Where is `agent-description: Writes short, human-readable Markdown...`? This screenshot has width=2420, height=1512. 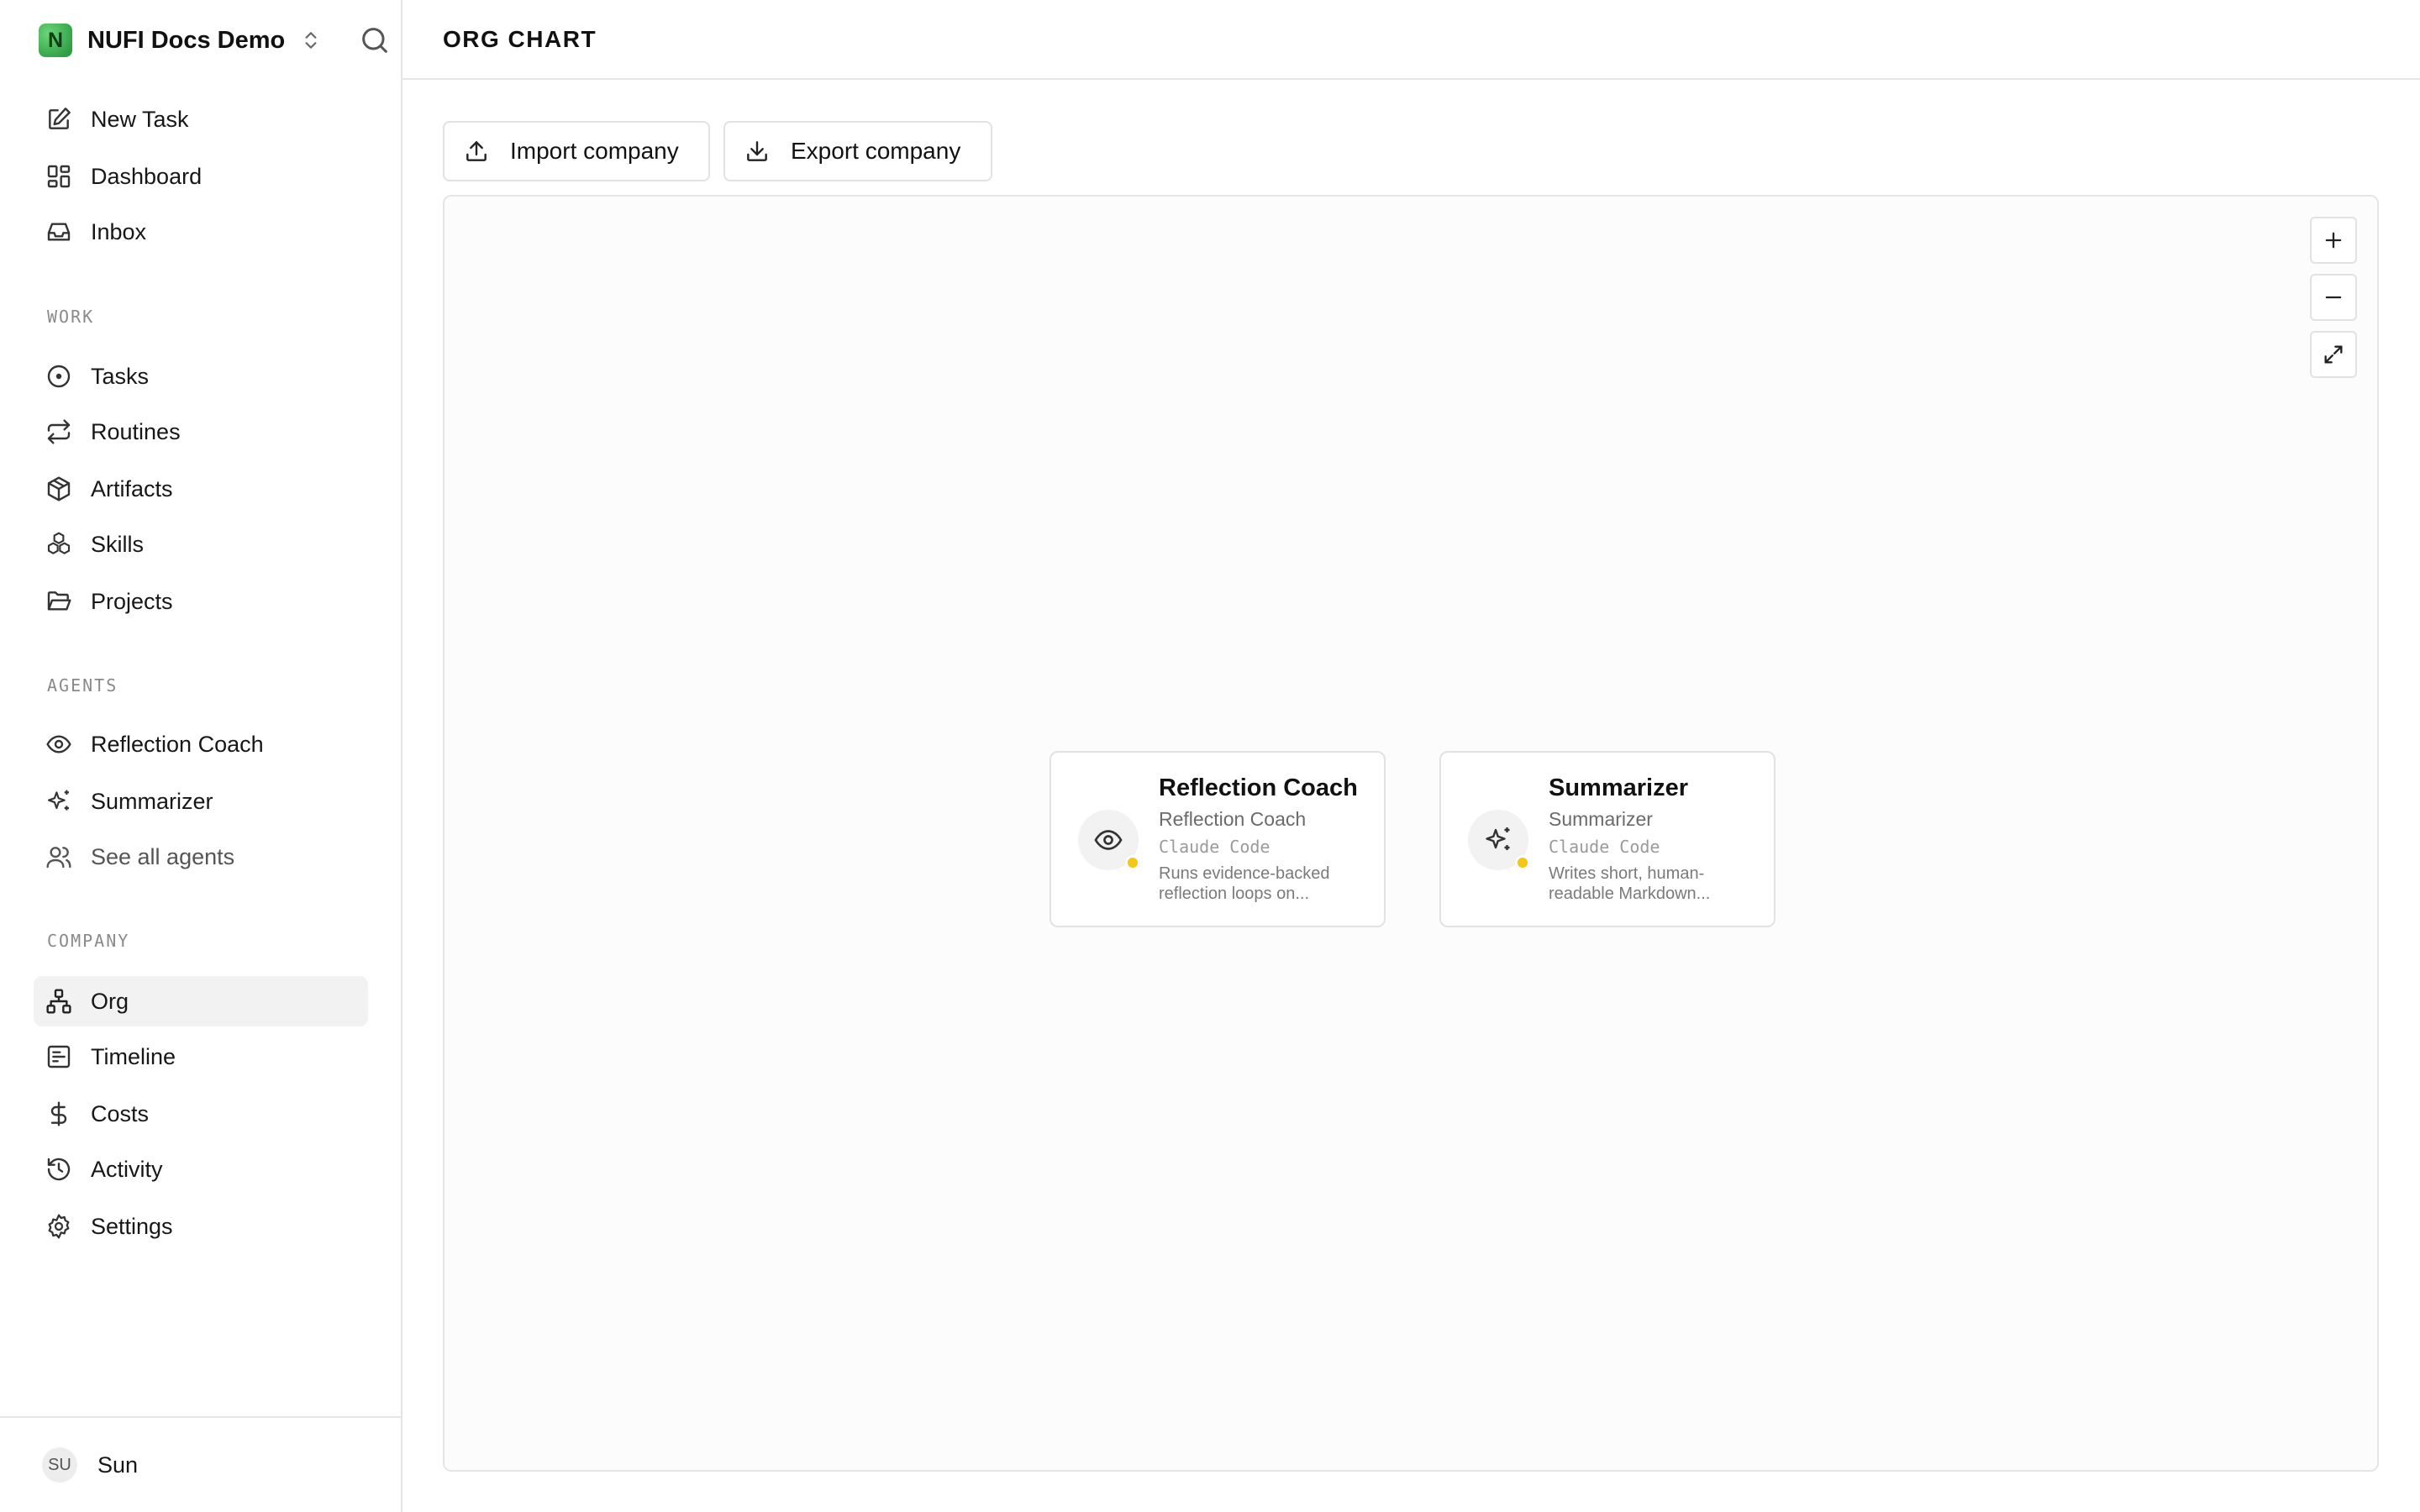 agent-description: Writes short, human-readable Markdown... is located at coordinates (1630, 883).